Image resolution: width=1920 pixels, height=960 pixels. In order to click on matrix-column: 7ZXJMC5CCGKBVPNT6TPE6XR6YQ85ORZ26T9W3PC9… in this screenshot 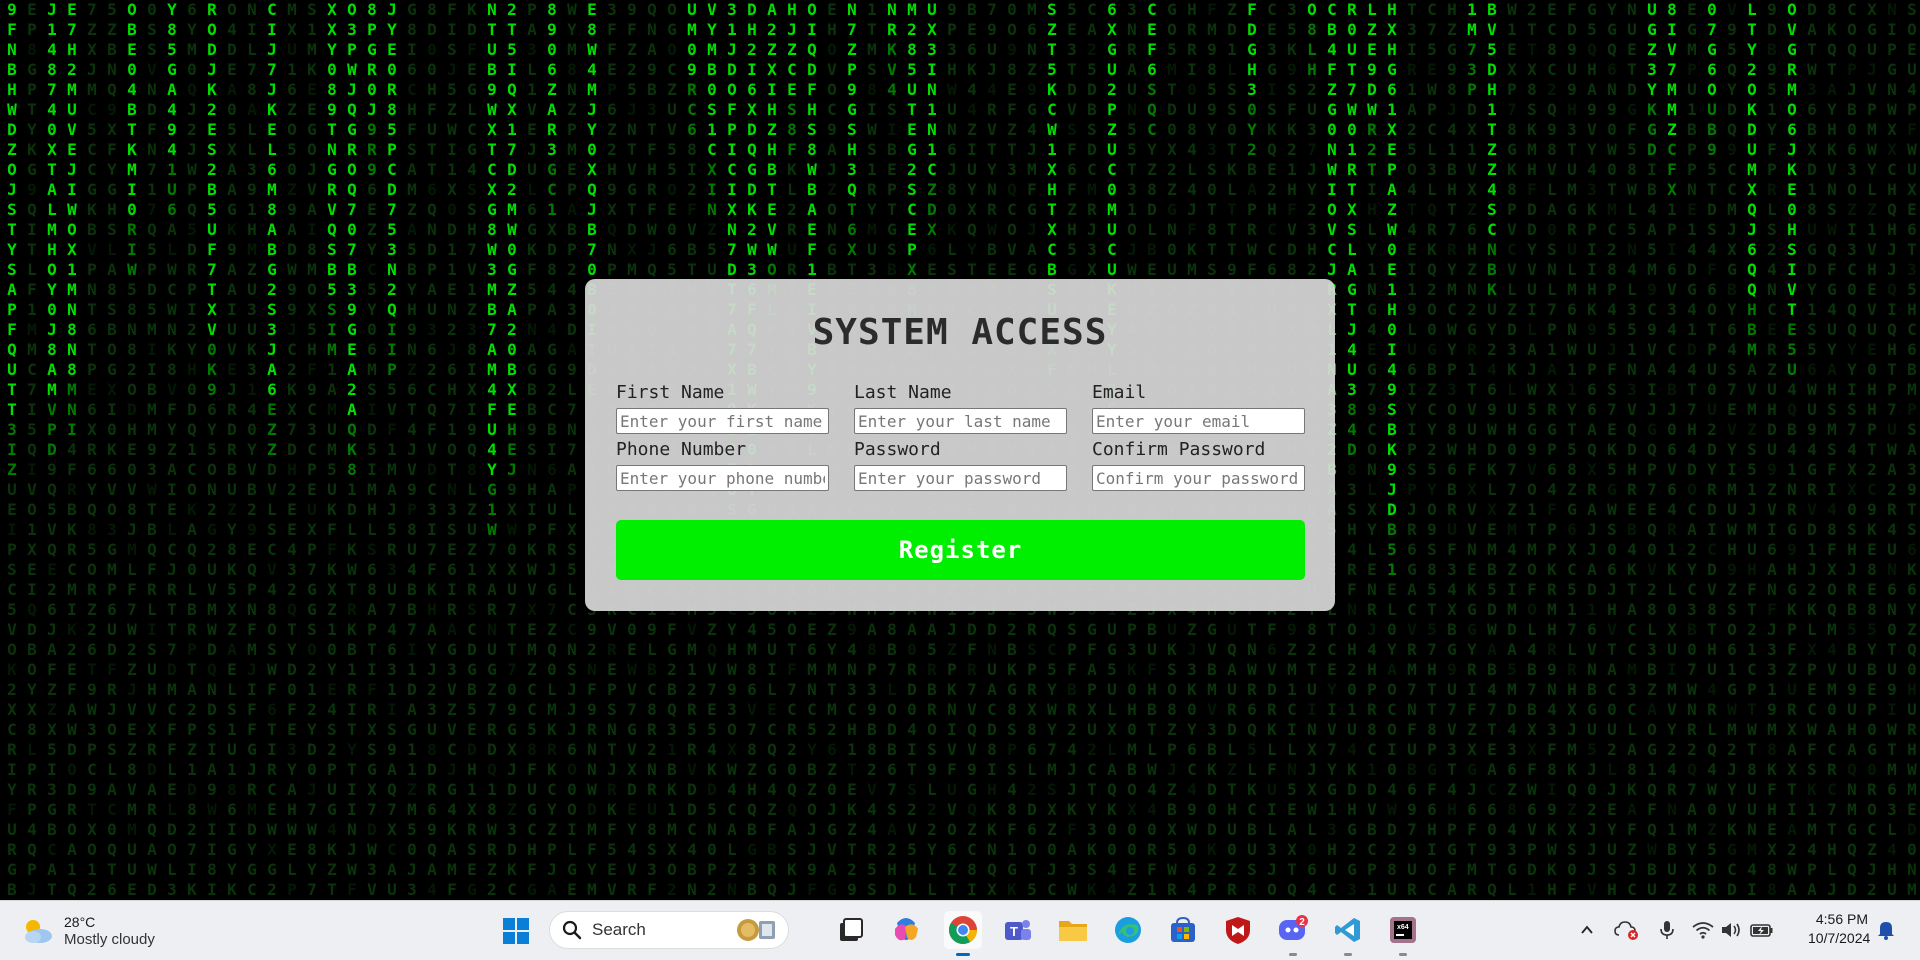, I will do `click(92, 449)`.